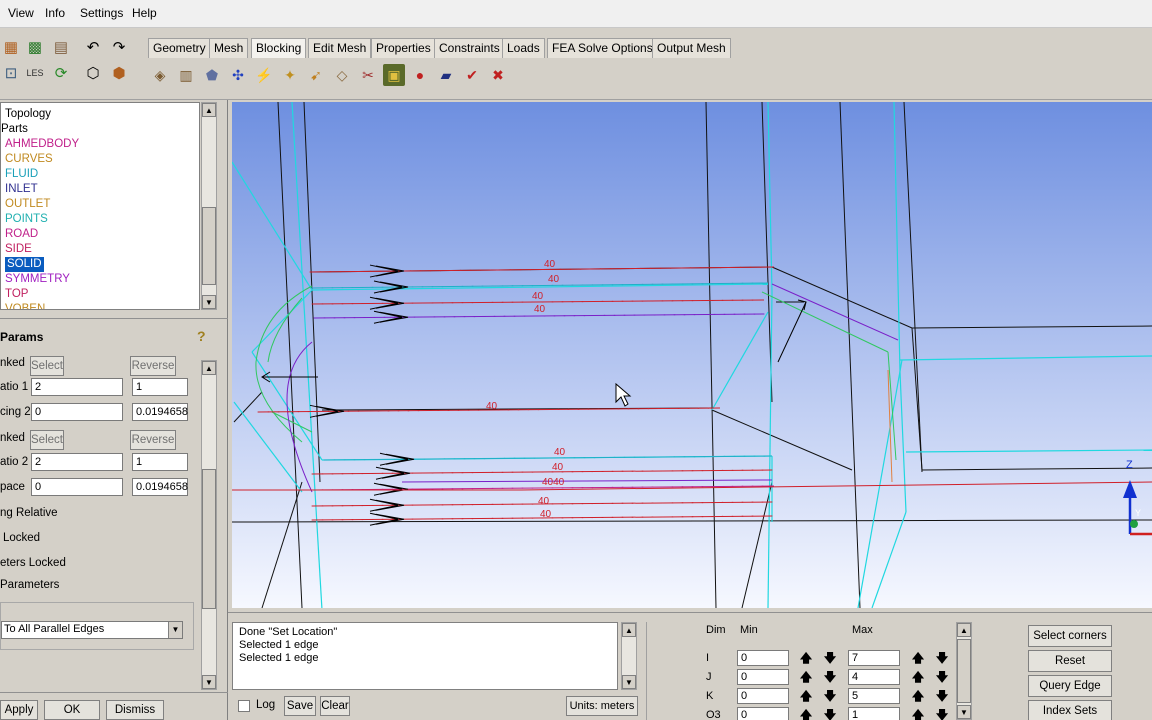  What do you see at coordinates (61, 73) in the screenshot?
I see `refresh-icon: ⟳` at bounding box center [61, 73].